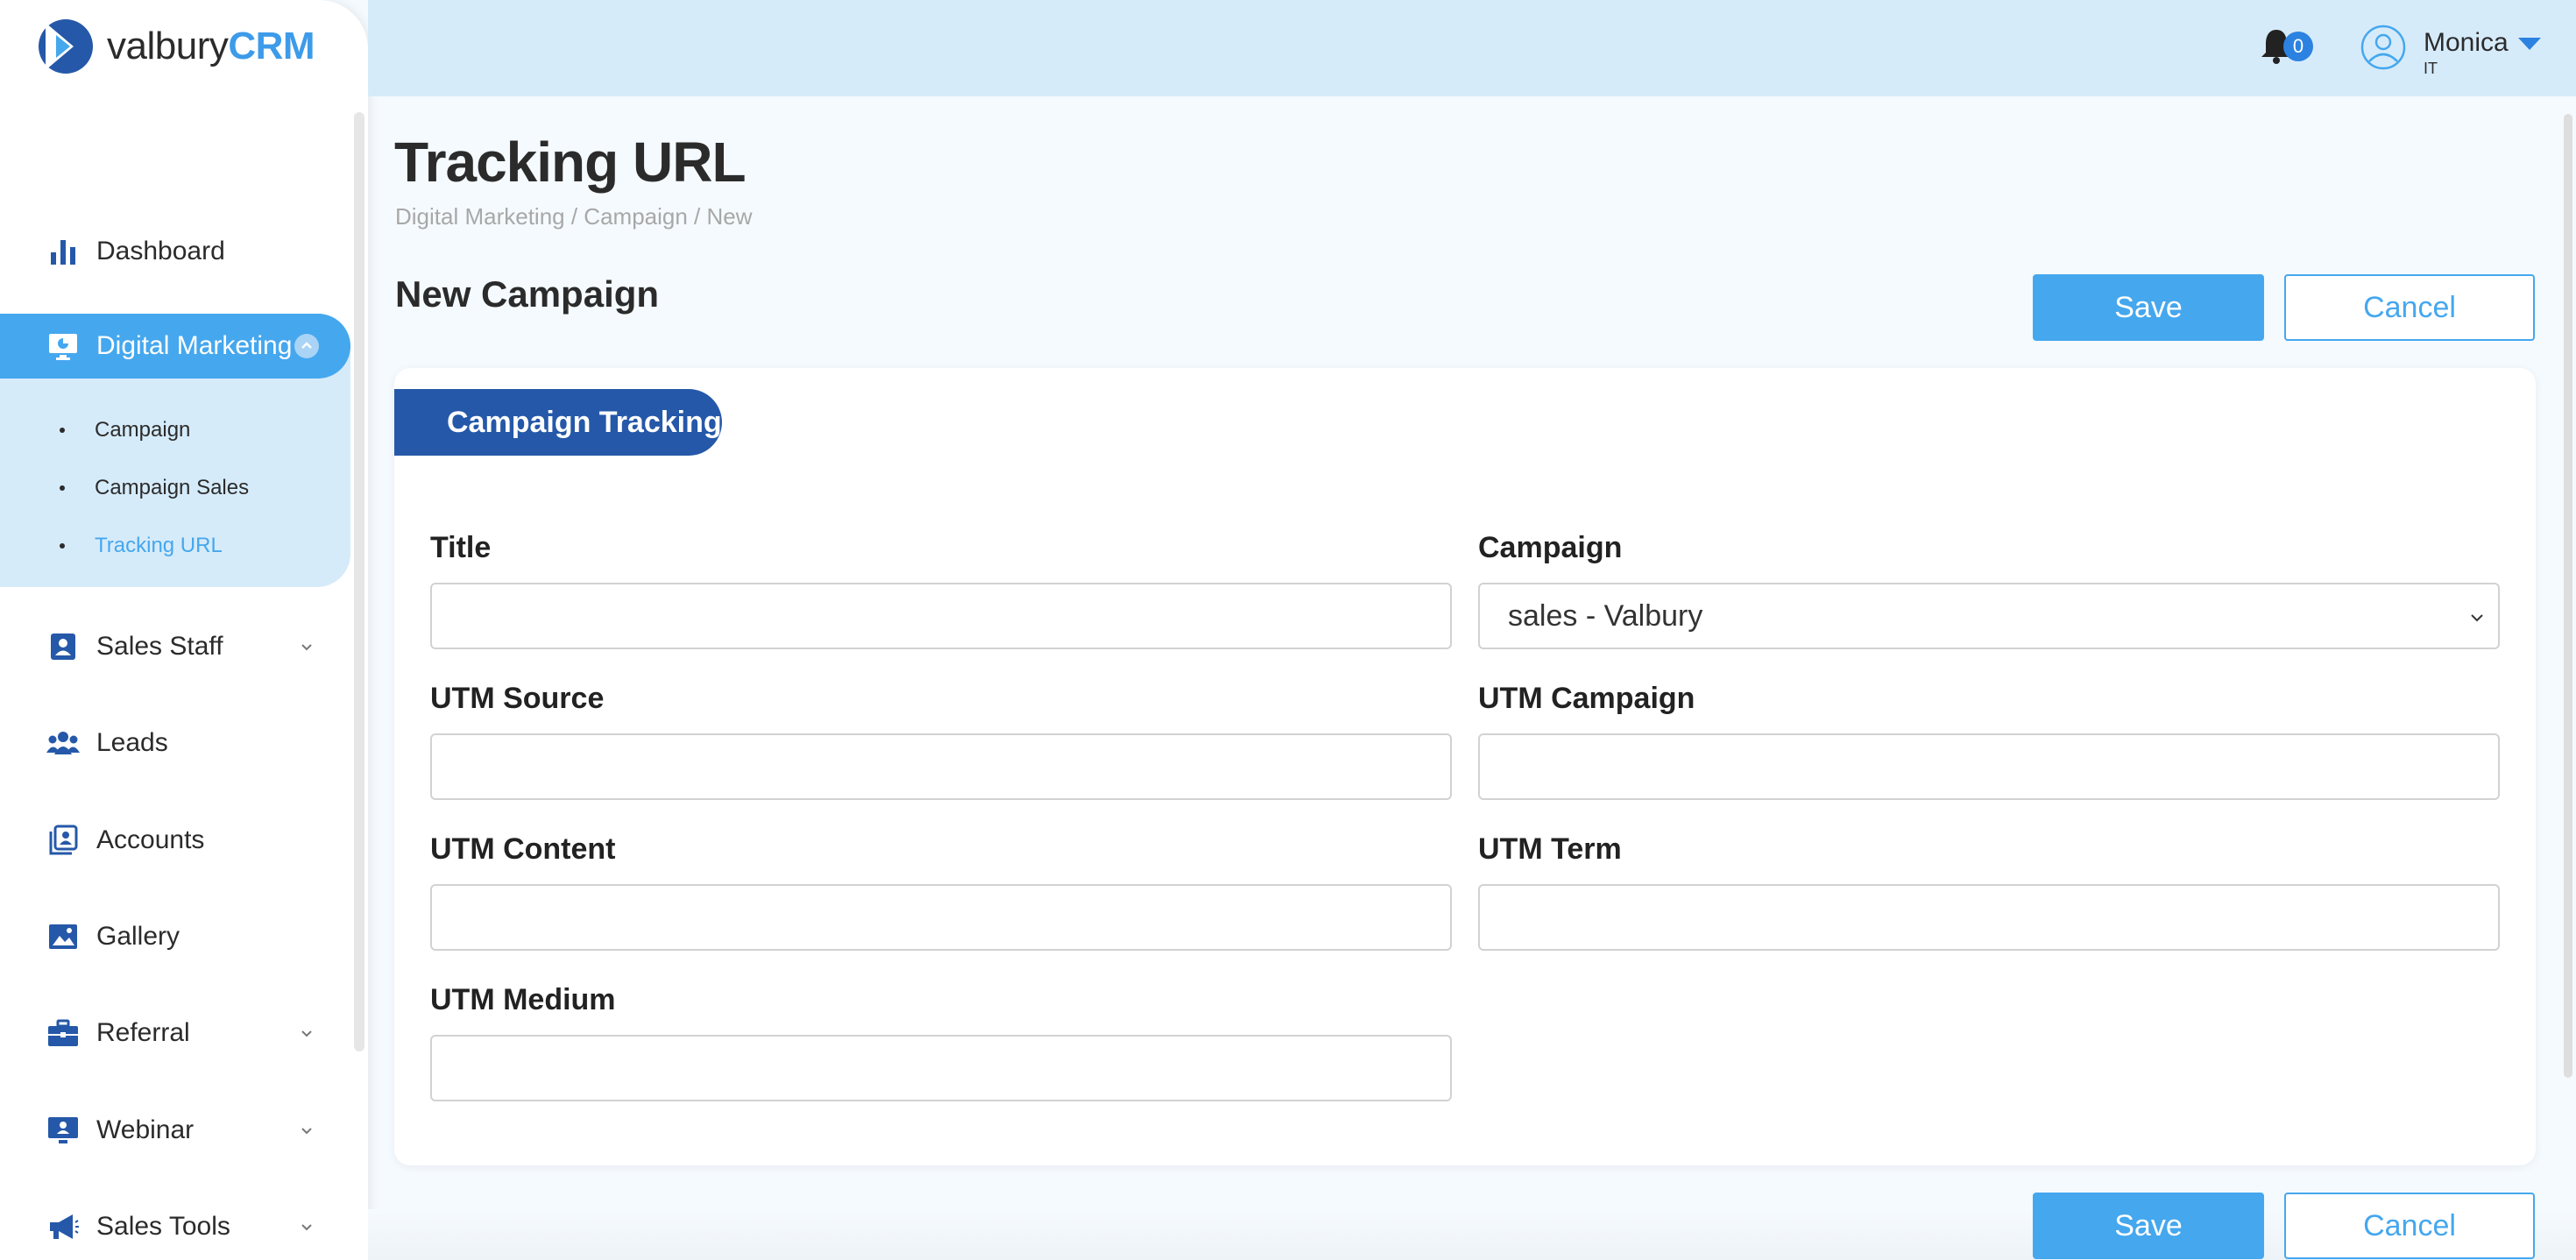 This screenshot has width=2576, height=1260. Describe the element at coordinates (66, 46) in the screenshot. I see `valbury-logo-icon` at that location.